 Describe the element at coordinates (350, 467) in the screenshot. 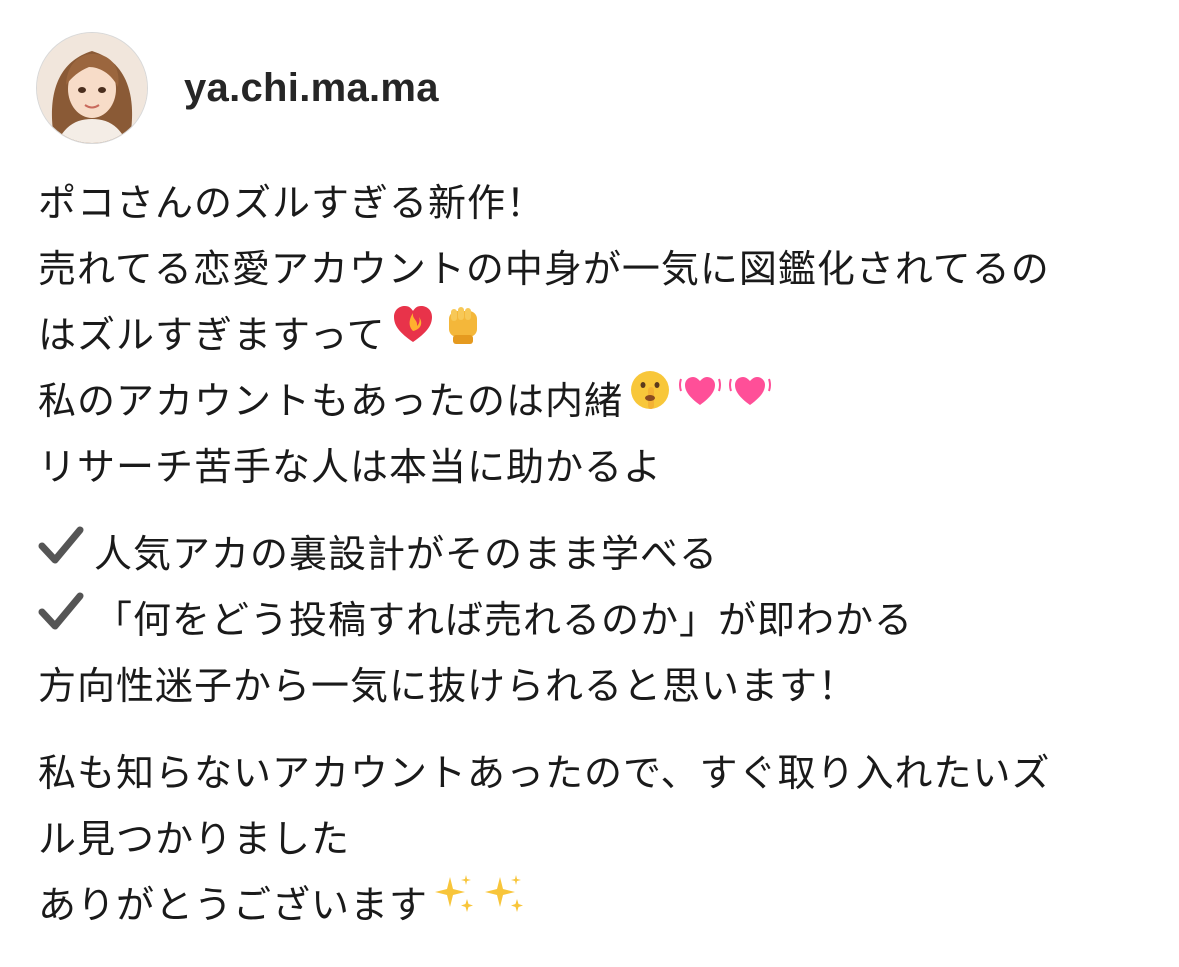

I see `post-text: リサーチ苦手な人は本当に助かるよ` at that location.